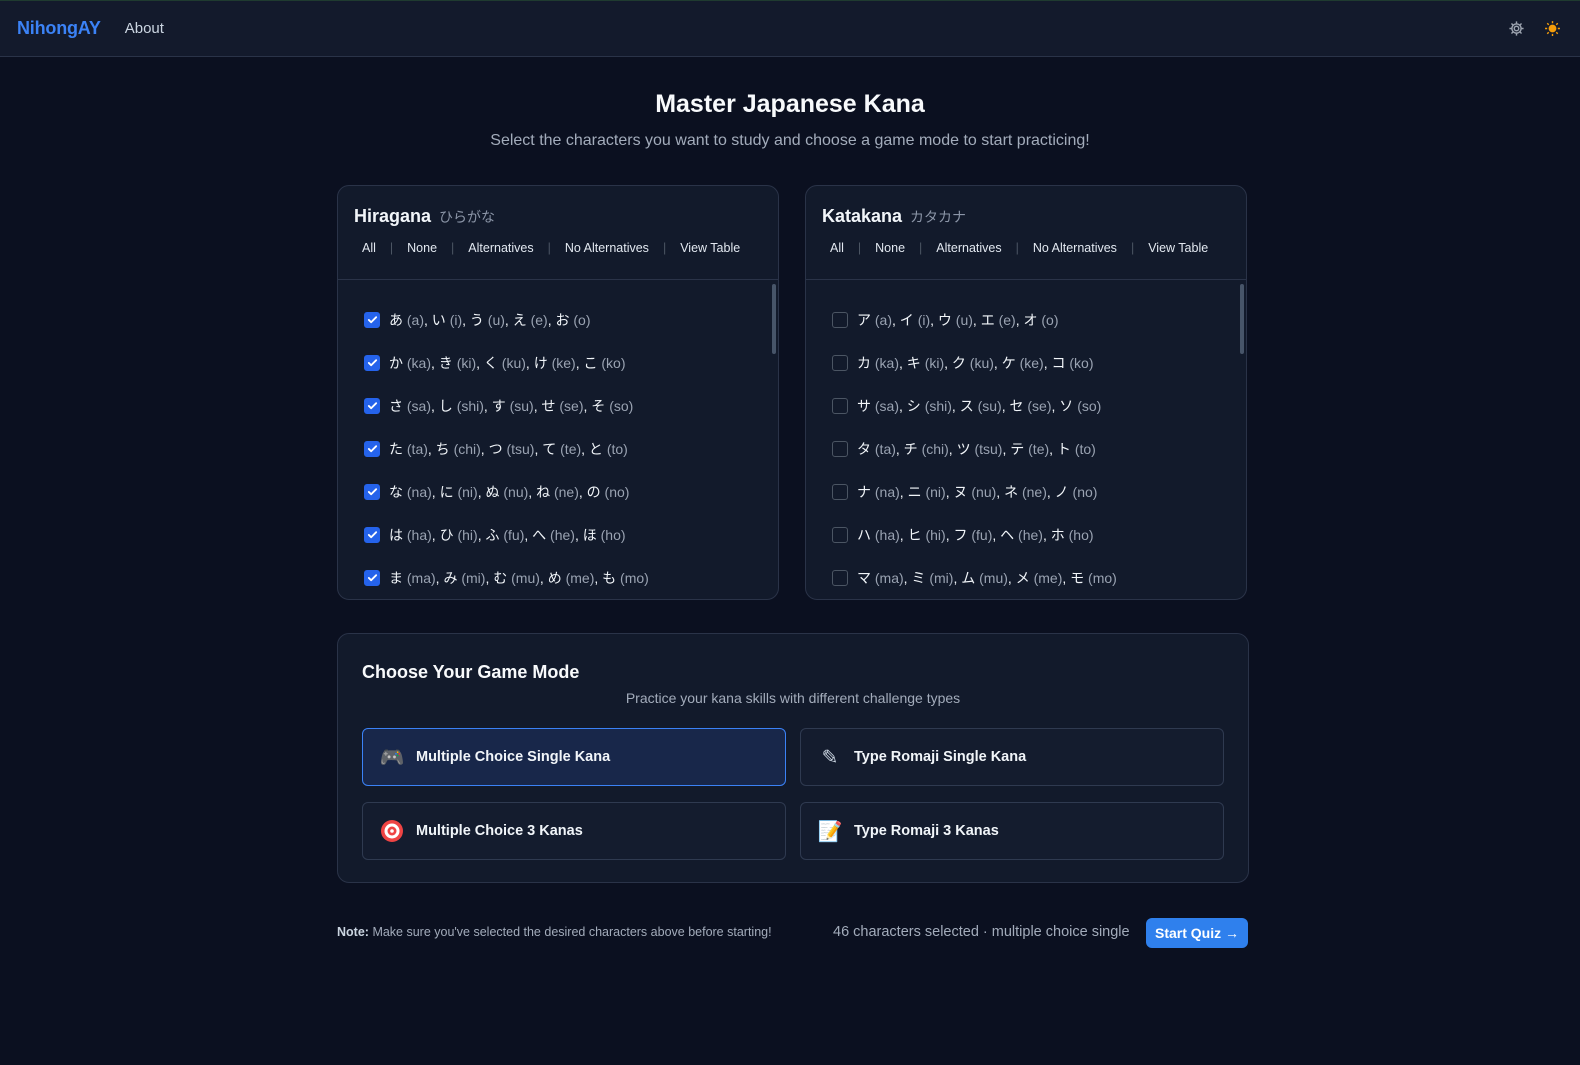 This screenshot has height=1065, width=1580. I want to click on kana-char: た, so click(396, 448).